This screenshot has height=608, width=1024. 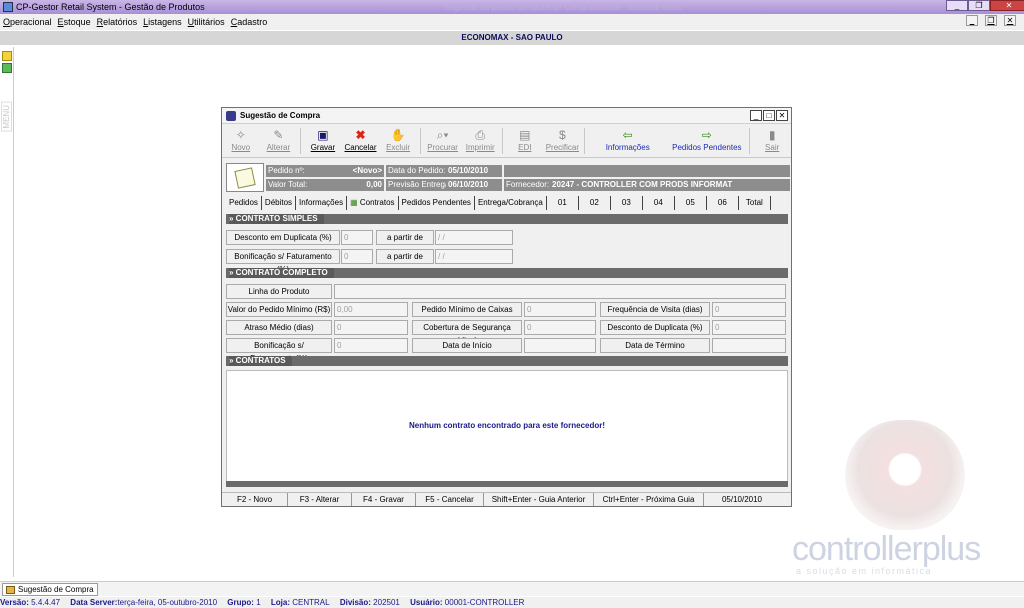 I want to click on fornecedor-label: Fornecedor:, so click(x=527, y=185).